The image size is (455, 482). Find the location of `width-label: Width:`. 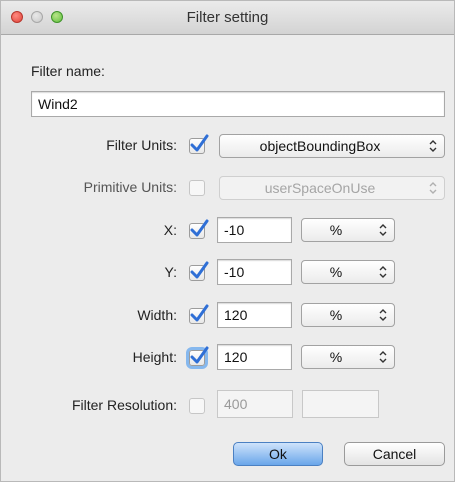

width-label: Width: is located at coordinates (157, 315).